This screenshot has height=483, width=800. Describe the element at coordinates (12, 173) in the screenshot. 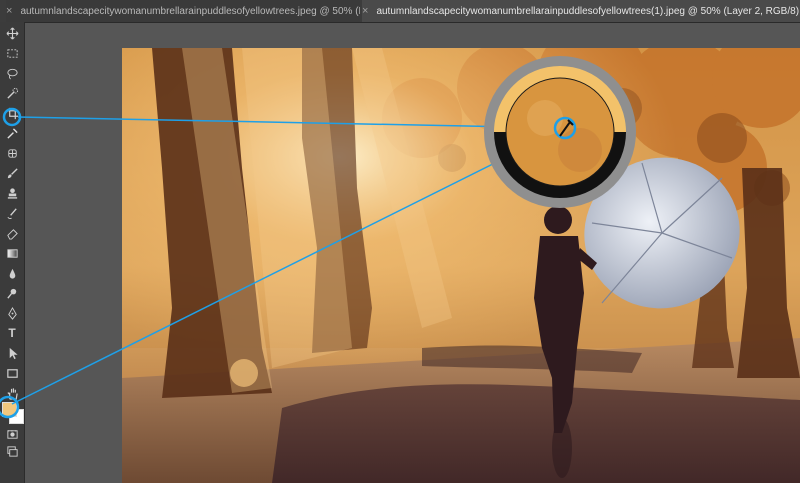

I see `brush-icon` at that location.